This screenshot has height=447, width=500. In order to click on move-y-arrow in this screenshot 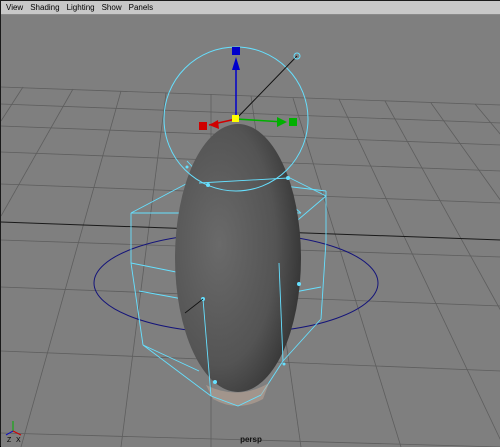, I will do `click(236, 63)`.